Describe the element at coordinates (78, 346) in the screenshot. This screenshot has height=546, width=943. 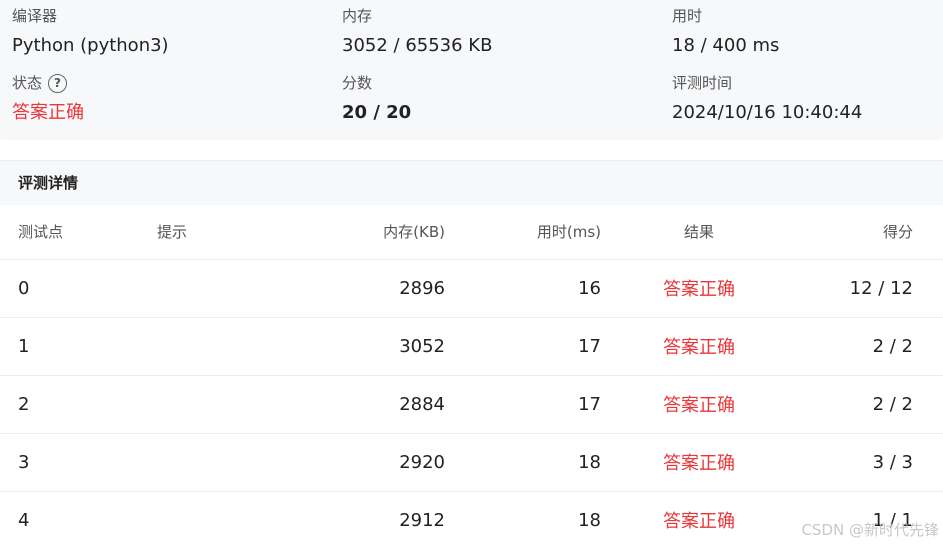
I see `cell-point: 1` at that location.